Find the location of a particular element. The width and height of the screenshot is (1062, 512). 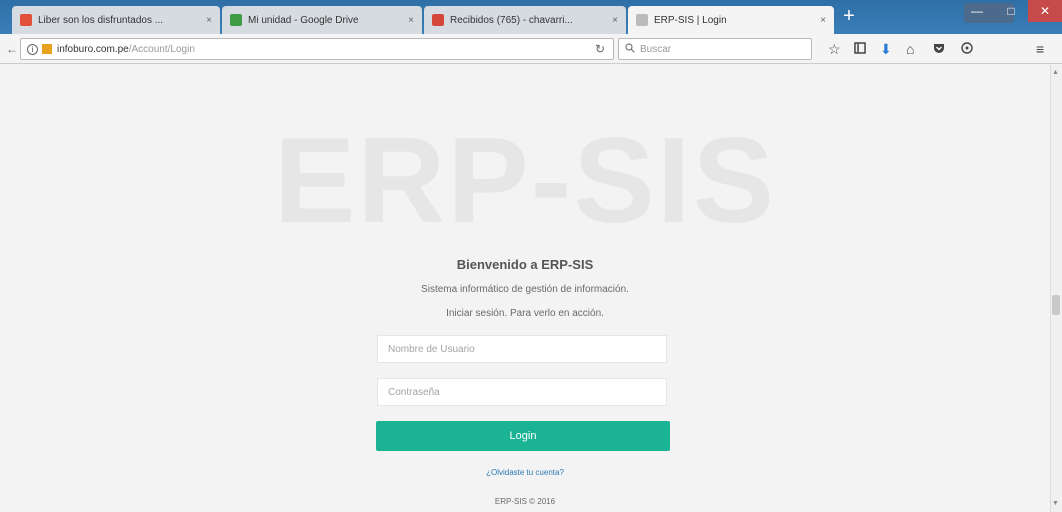

search-icon is located at coordinates (630, 49).